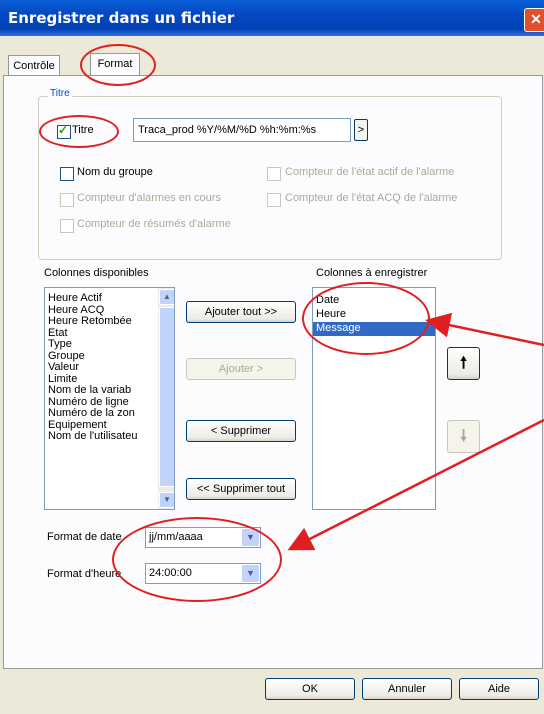 The height and width of the screenshot is (714, 544). I want to click on active-state-counter-checkbox, so click(274, 174).